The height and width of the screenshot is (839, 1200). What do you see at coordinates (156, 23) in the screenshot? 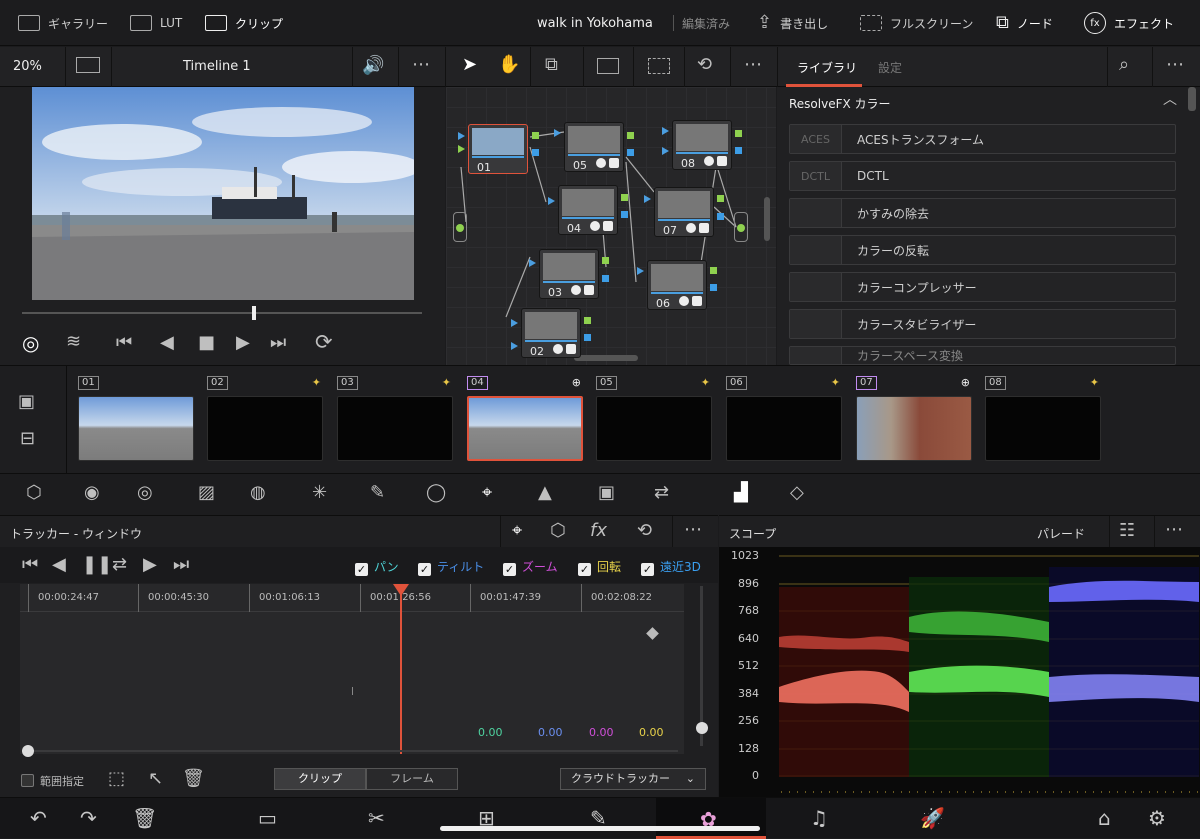
I see `lut-button: LUT` at bounding box center [156, 23].